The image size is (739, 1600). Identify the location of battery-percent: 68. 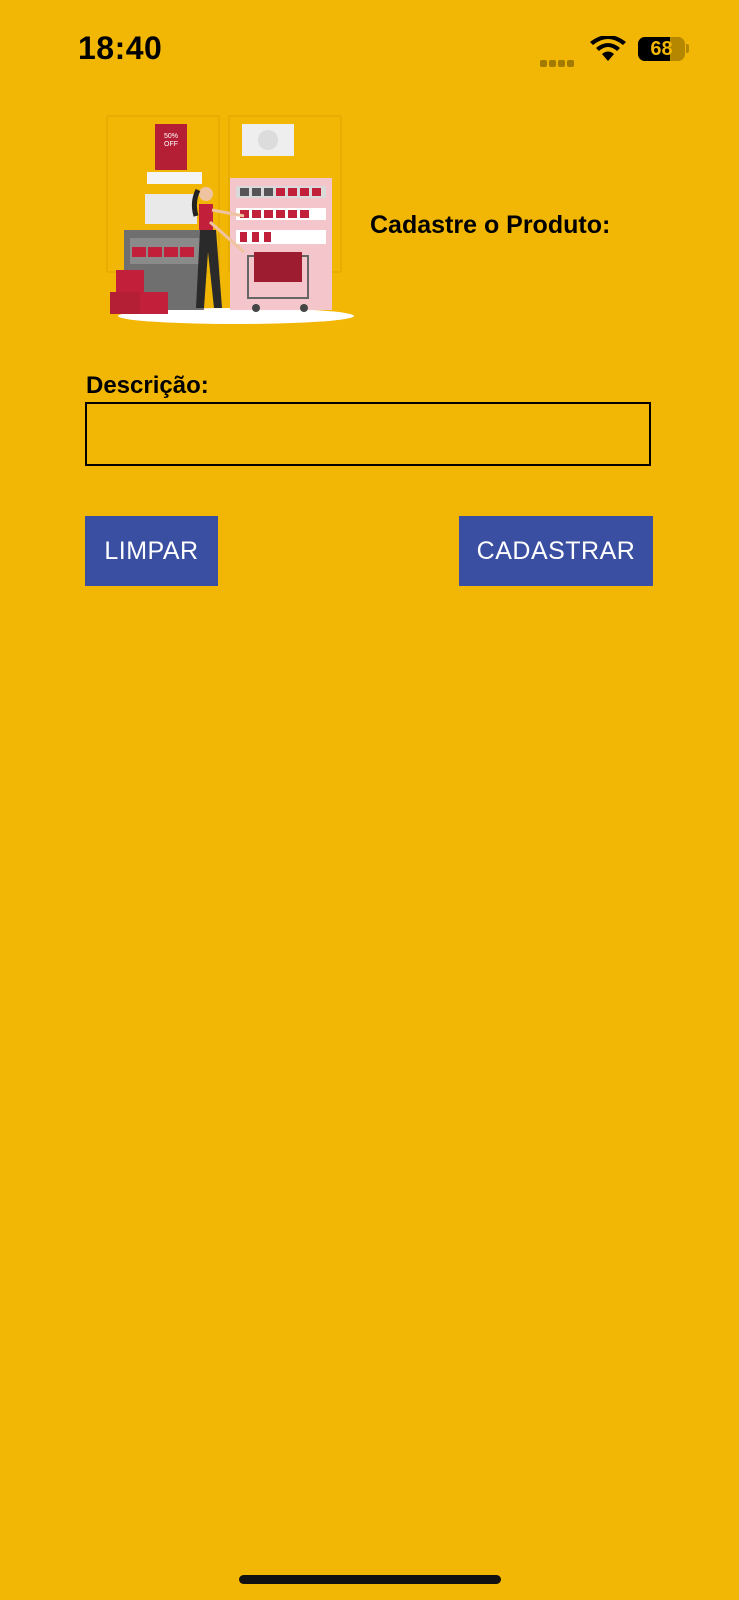
(661, 49).